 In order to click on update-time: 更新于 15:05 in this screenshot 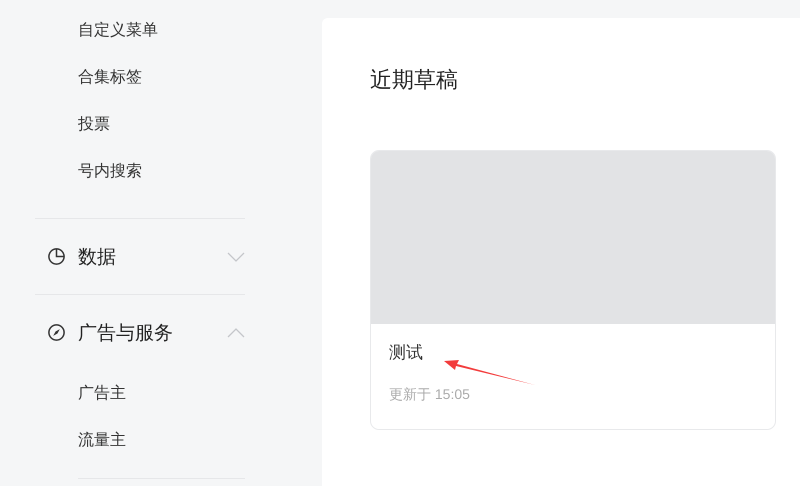, I will do `click(429, 395)`.